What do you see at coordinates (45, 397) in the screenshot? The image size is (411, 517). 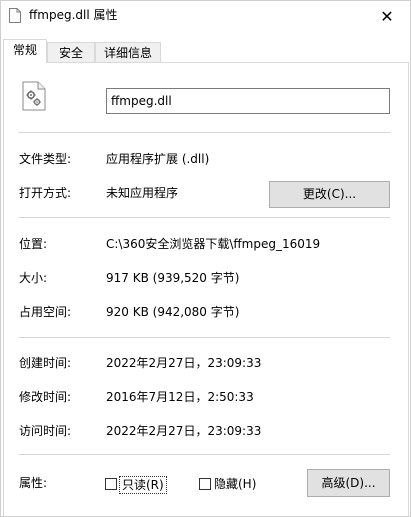 I see `modified-label: 修改时间:` at bounding box center [45, 397].